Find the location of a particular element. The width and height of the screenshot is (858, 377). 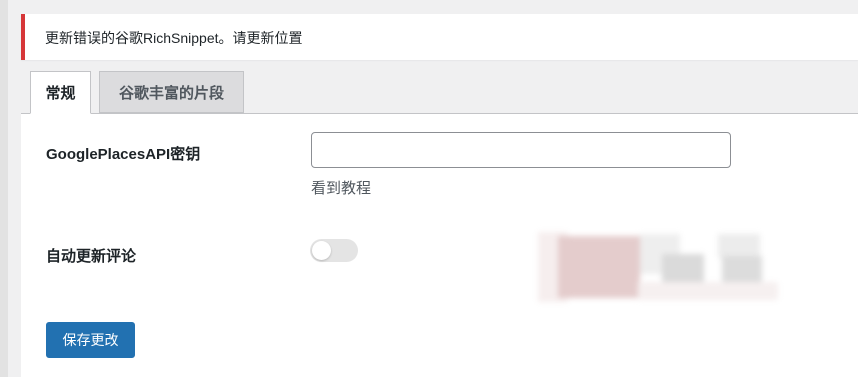

toggle-knob is located at coordinates (321, 250).